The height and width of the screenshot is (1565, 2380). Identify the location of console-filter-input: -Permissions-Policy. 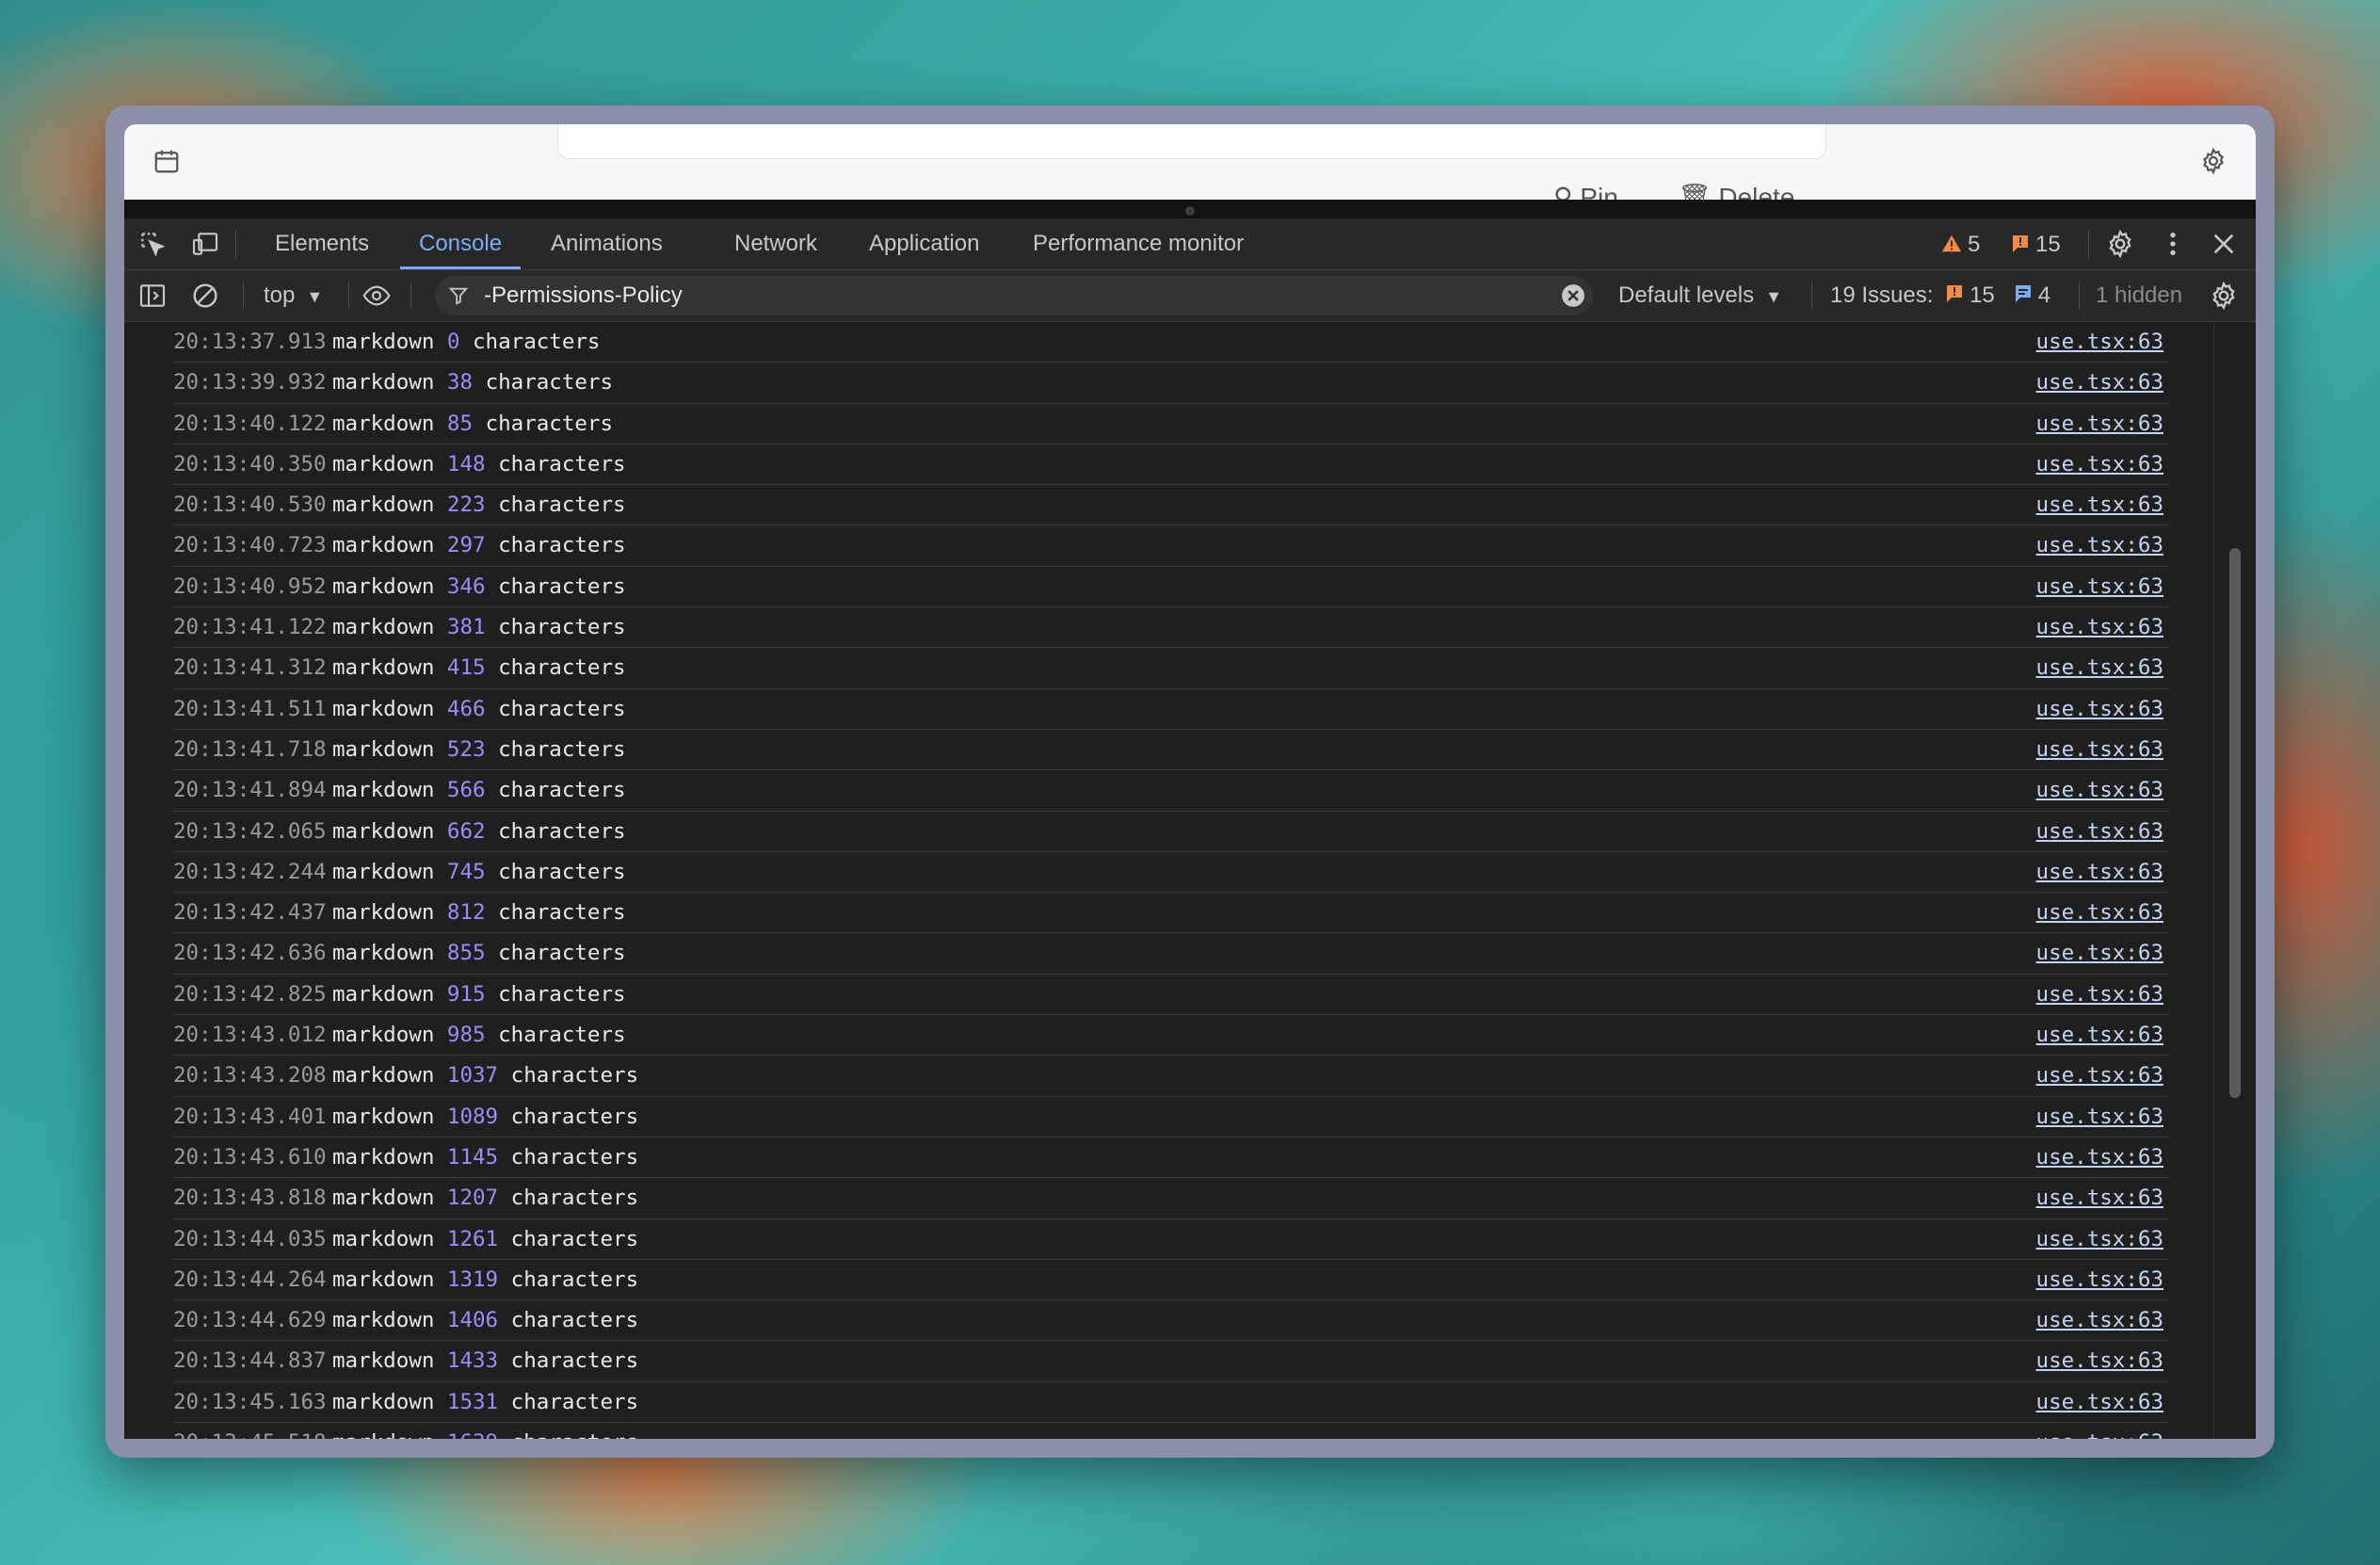
(1014, 295).